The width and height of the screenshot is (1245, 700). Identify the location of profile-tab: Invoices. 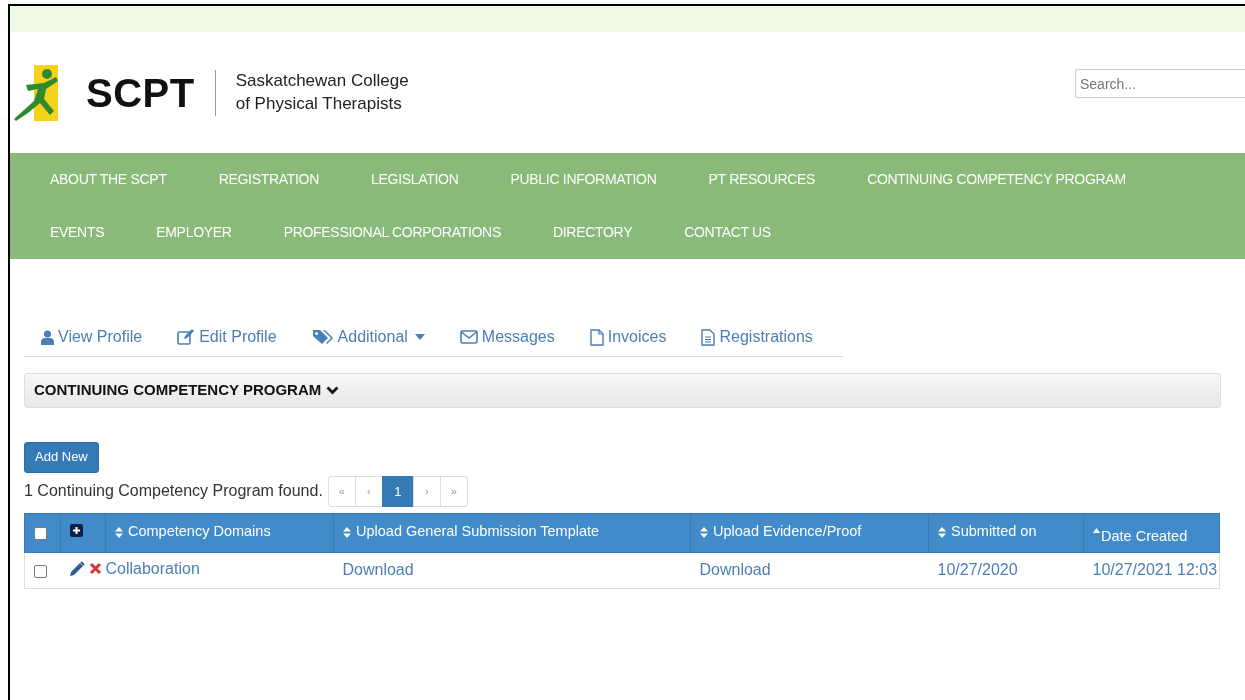
(628, 334).